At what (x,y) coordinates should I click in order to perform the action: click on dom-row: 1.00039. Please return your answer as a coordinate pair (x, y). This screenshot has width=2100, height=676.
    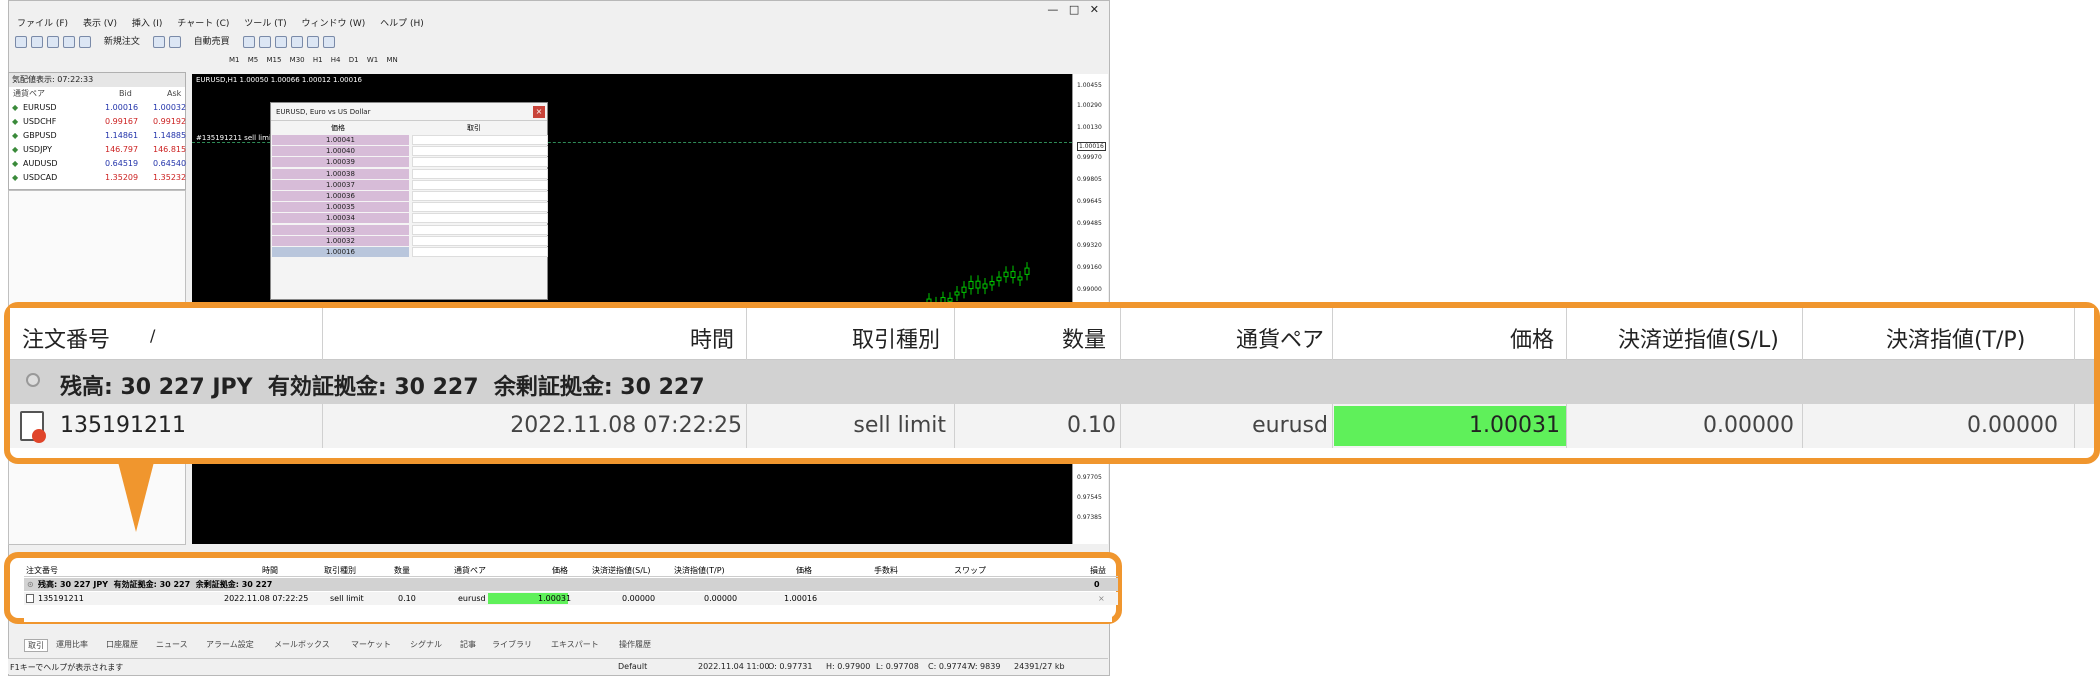
    Looking at the image, I should click on (409, 162).